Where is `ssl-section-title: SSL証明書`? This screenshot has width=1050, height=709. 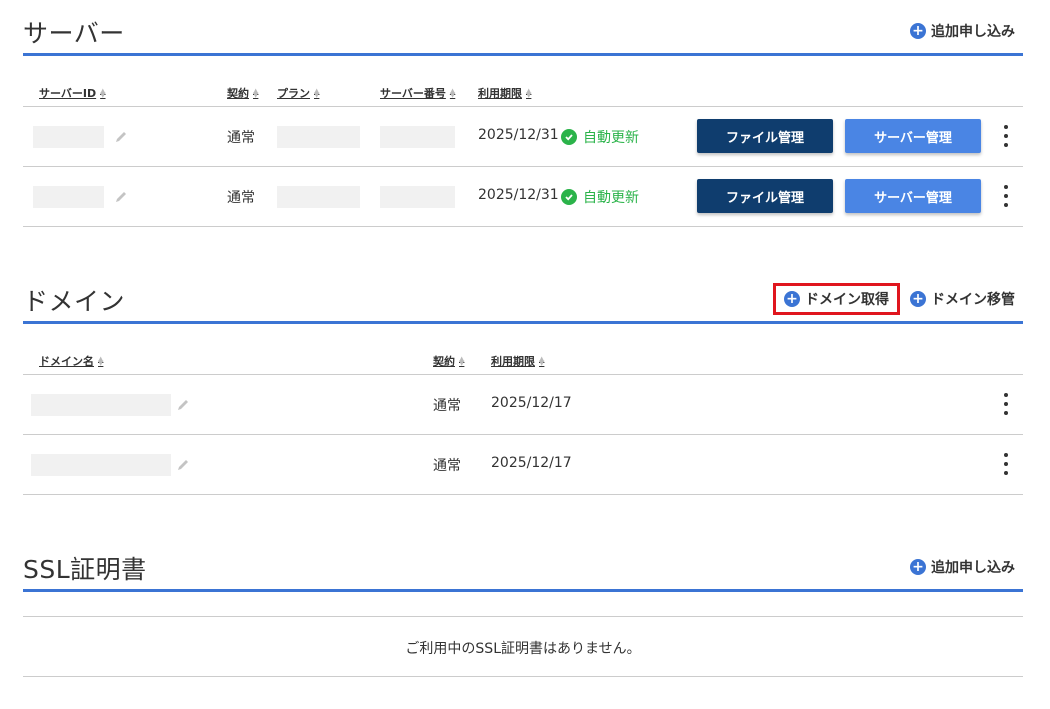
ssl-section-title: SSL証明書 is located at coordinates (85, 569).